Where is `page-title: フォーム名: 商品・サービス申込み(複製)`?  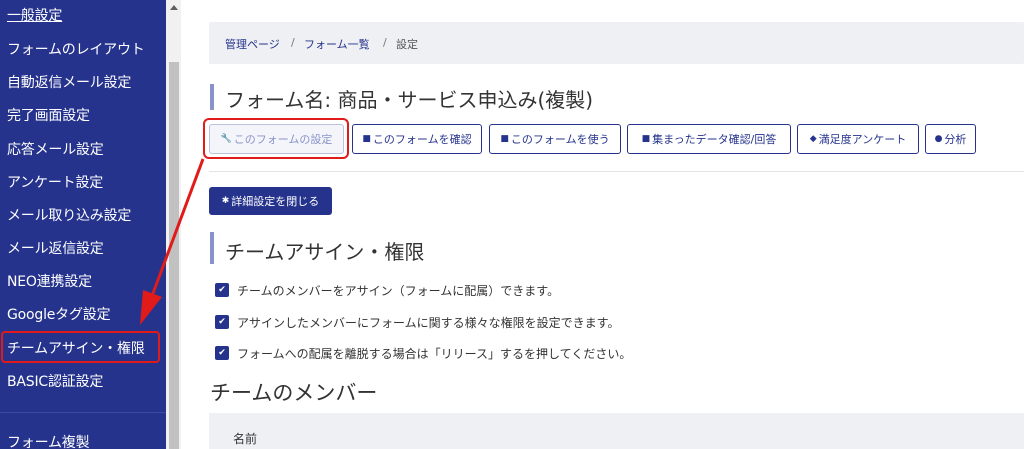
page-title: フォーム名: 商品・サービス申込み(複製) is located at coordinates (409, 100).